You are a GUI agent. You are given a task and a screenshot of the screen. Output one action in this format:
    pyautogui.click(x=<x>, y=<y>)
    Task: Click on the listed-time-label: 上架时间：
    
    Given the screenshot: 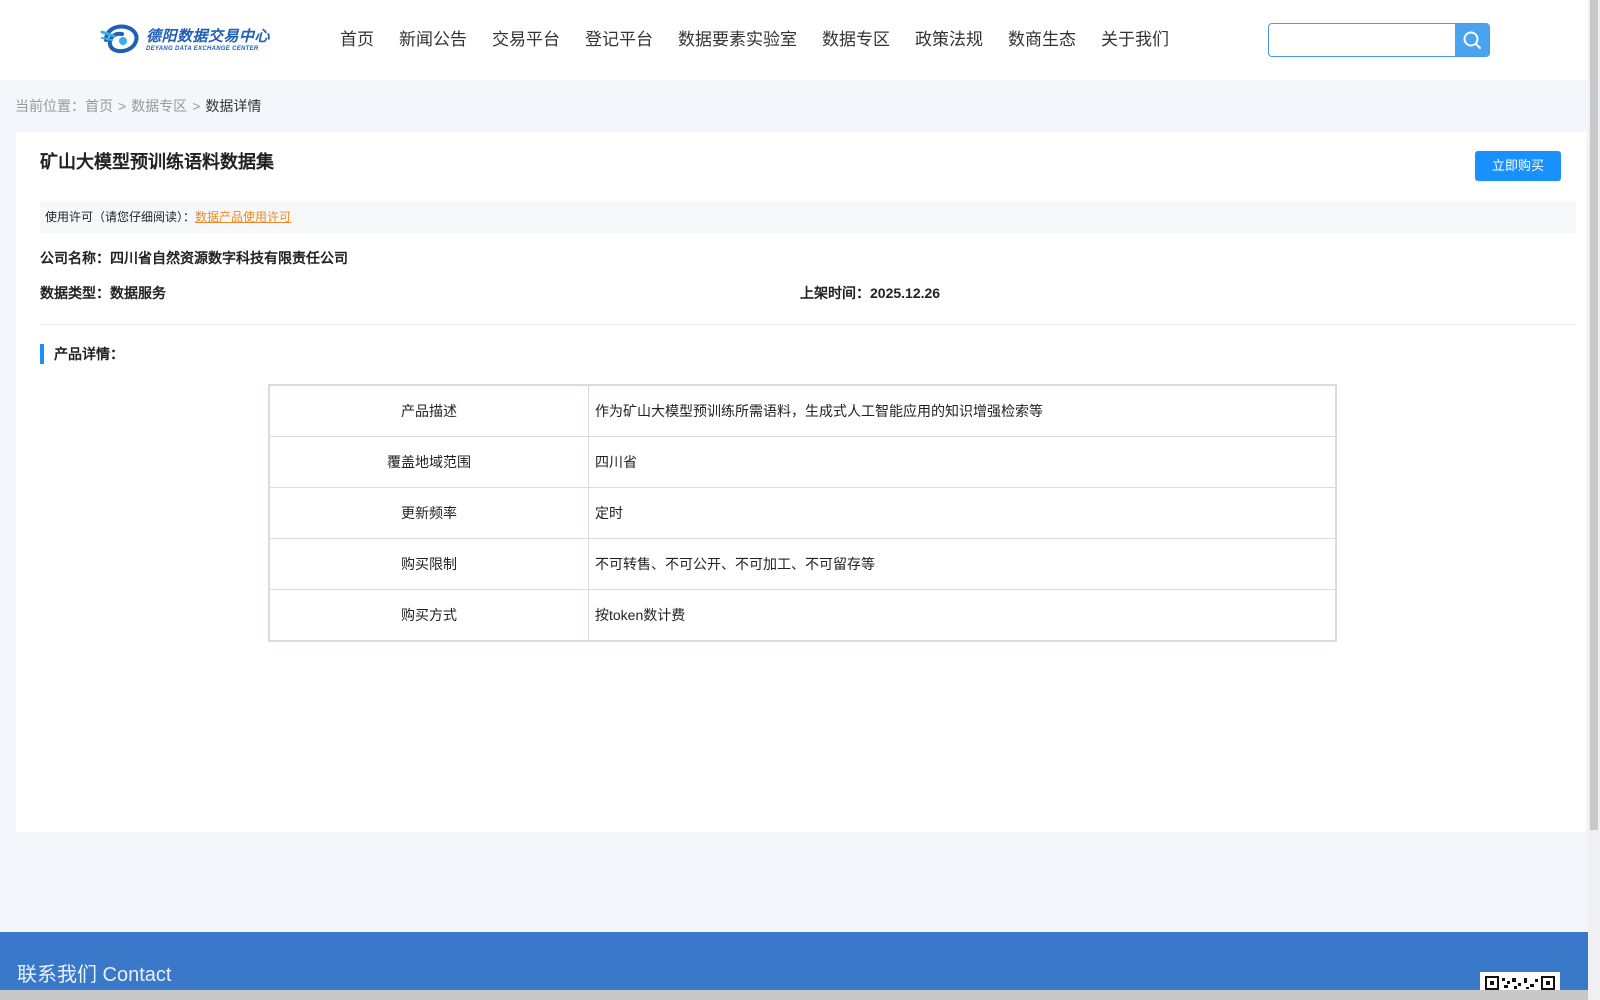 What is the action you would take?
    pyautogui.click(x=835, y=293)
    